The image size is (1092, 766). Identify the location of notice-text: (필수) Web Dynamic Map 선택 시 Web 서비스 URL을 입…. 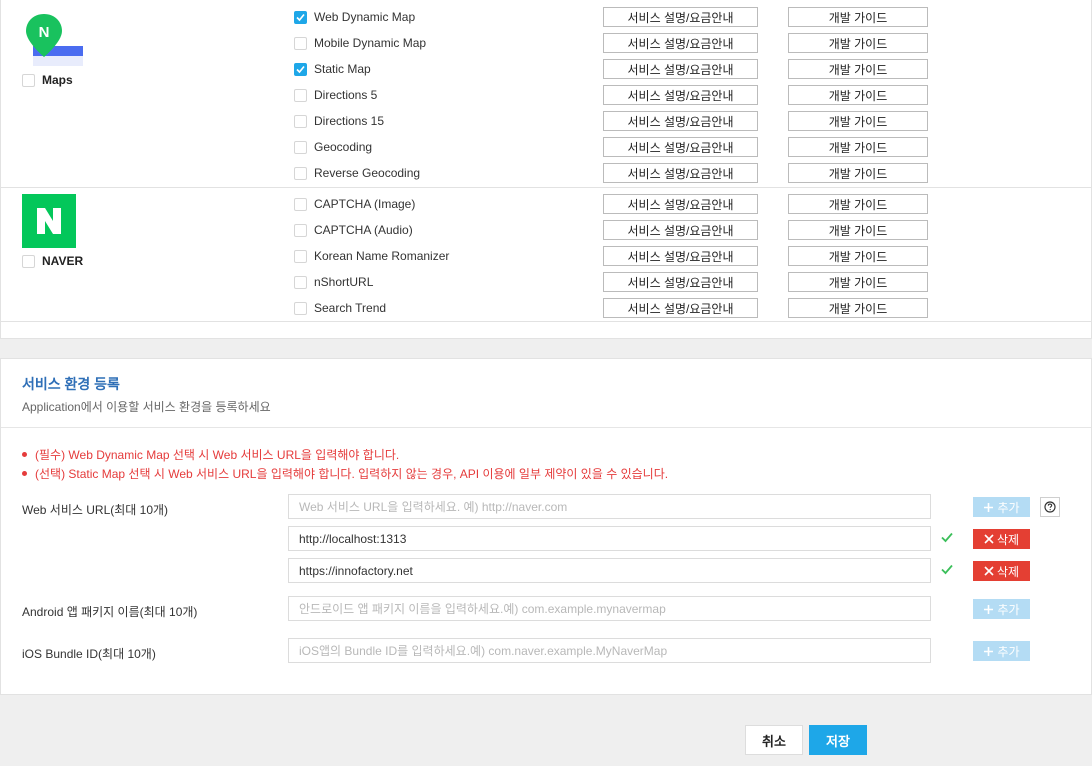
(217, 455).